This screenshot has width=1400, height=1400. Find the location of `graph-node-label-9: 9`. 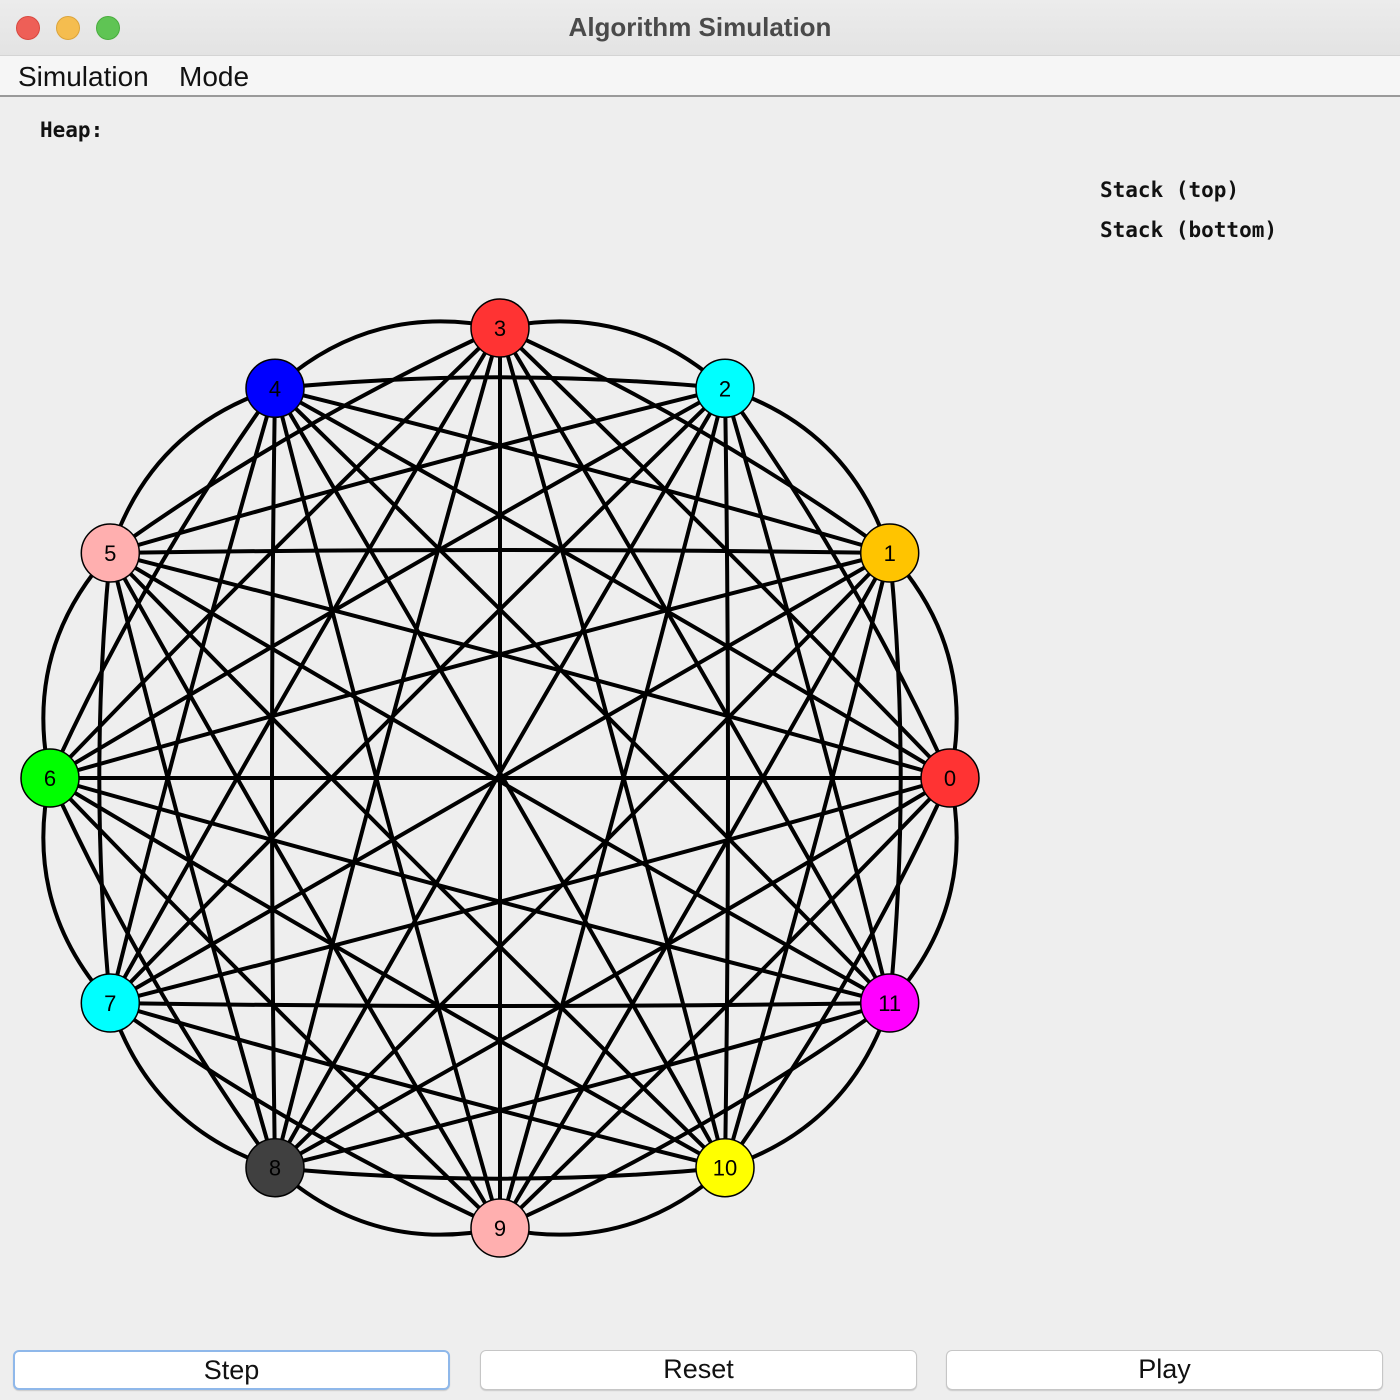

graph-node-label-9: 9 is located at coordinates (500, 1228).